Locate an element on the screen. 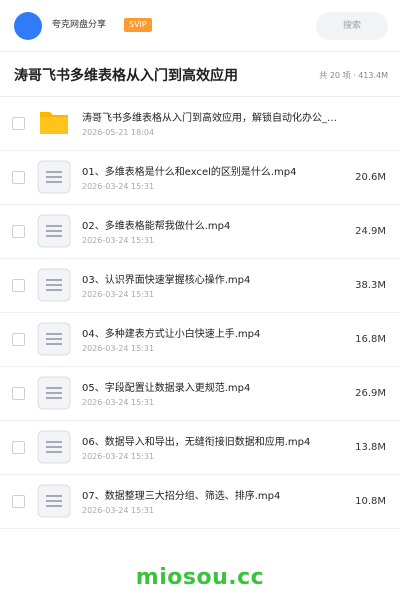 This screenshot has width=400, height=600. file-name: 03、认识界面快速掌握核心操作.mp4 is located at coordinates (166, 280).